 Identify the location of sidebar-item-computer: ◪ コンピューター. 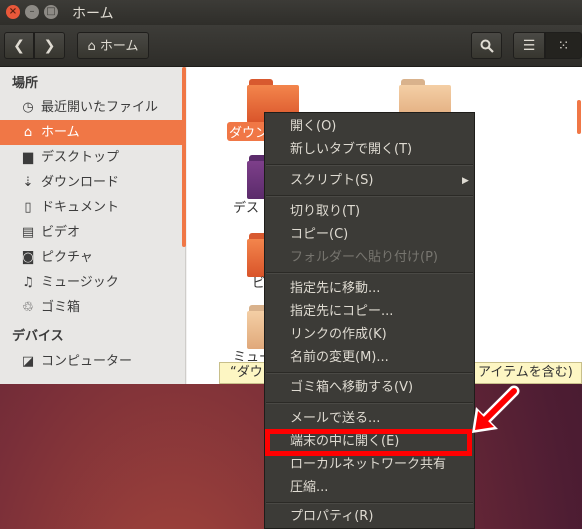
(92, 361).